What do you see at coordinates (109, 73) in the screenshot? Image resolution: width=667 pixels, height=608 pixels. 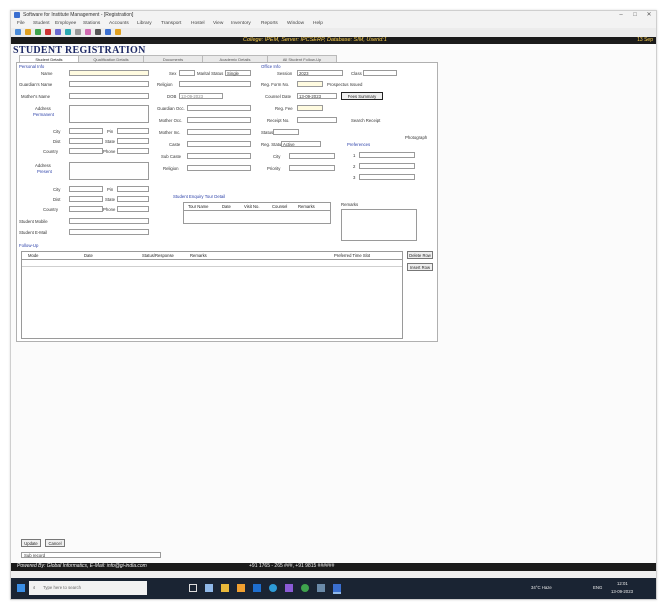 I see `name-field` at bounding box center [109, 73].